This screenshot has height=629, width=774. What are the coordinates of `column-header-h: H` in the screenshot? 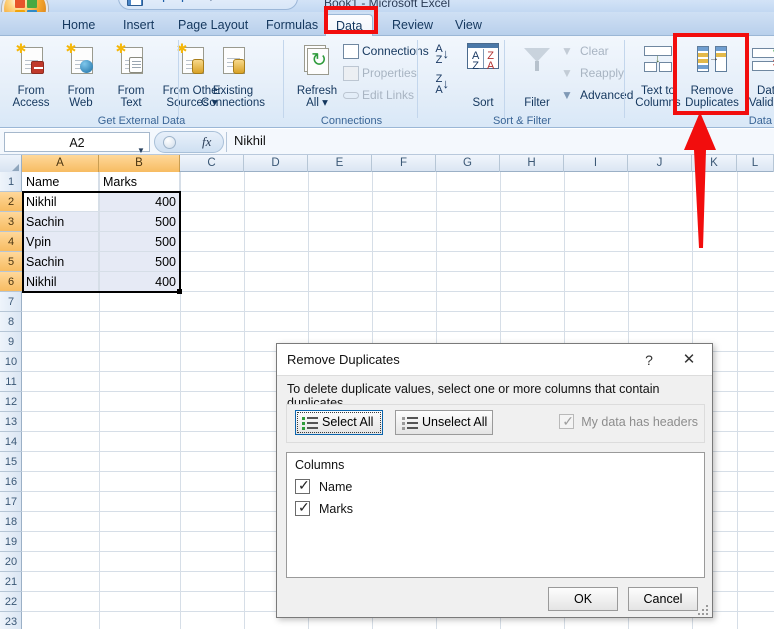 It's located at (532, 163).